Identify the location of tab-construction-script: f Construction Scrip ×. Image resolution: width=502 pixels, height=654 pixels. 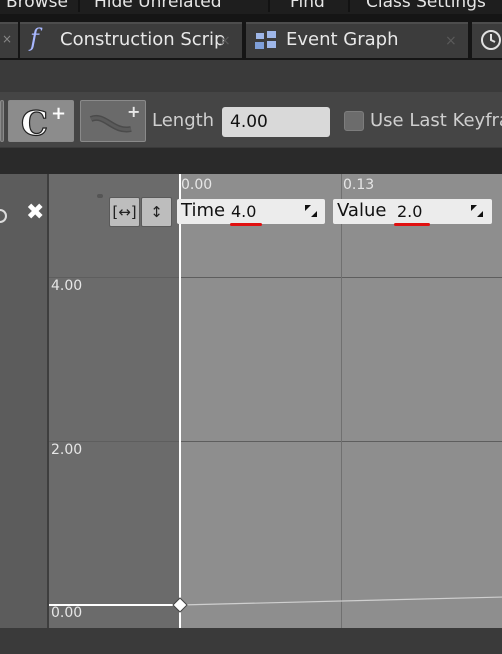
(131, 40).